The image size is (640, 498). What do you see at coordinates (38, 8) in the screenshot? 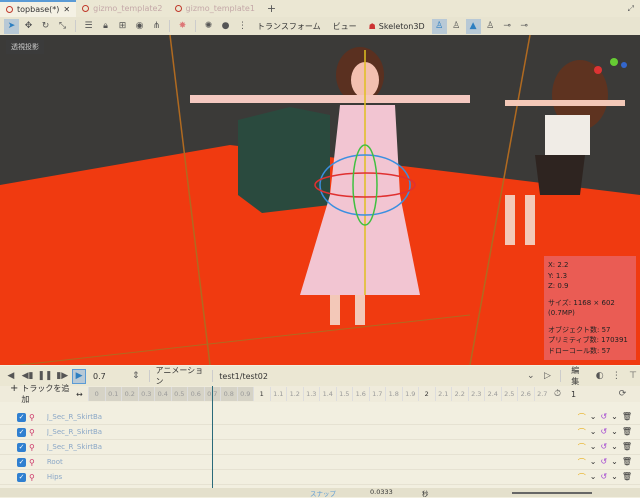
I see `tab-topbase: topbase(*) ✕` at bounding box center [38, 8].